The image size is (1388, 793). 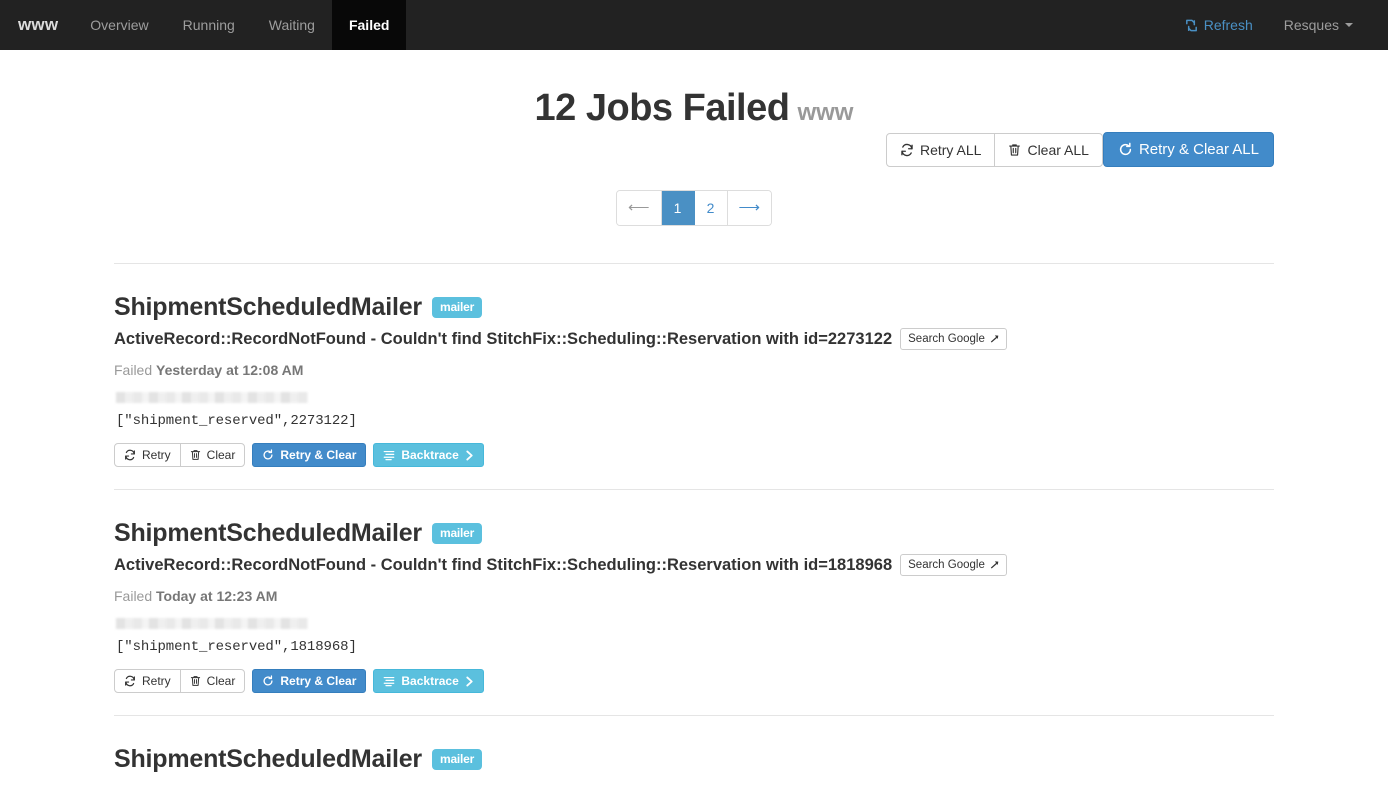 I want to click on resques-dropdown: Resques, so click(x=1318, y=25).